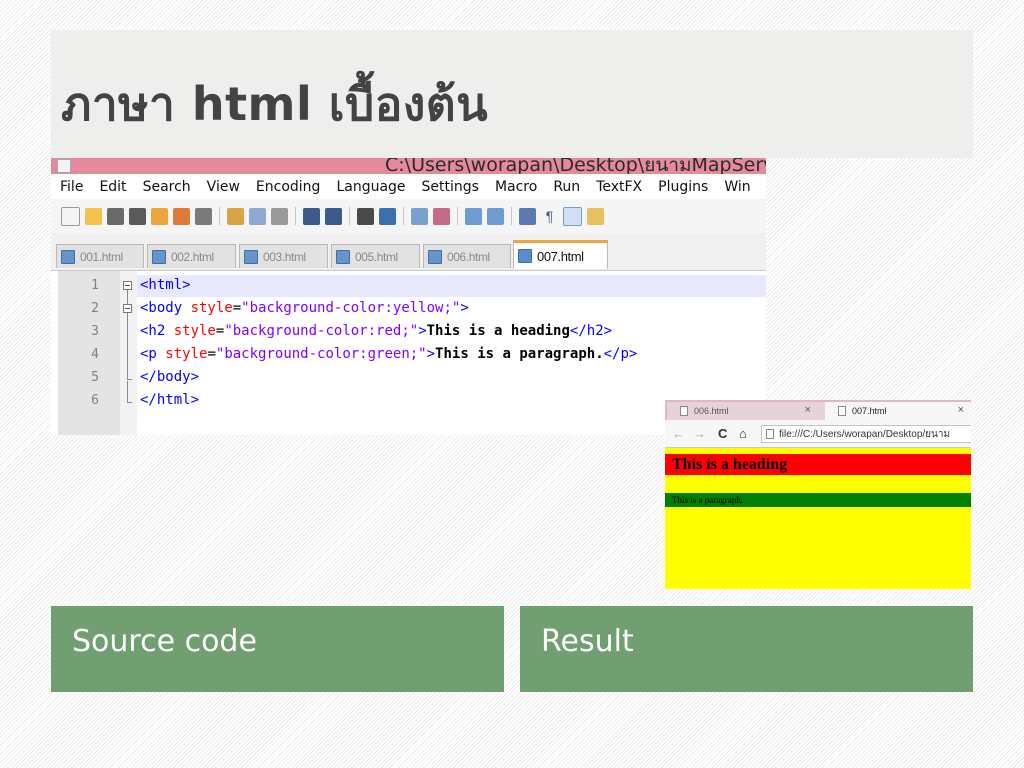 The height and width of the screenshot is (768, 1024). I want to click on undo-icon, so click(311, 216).